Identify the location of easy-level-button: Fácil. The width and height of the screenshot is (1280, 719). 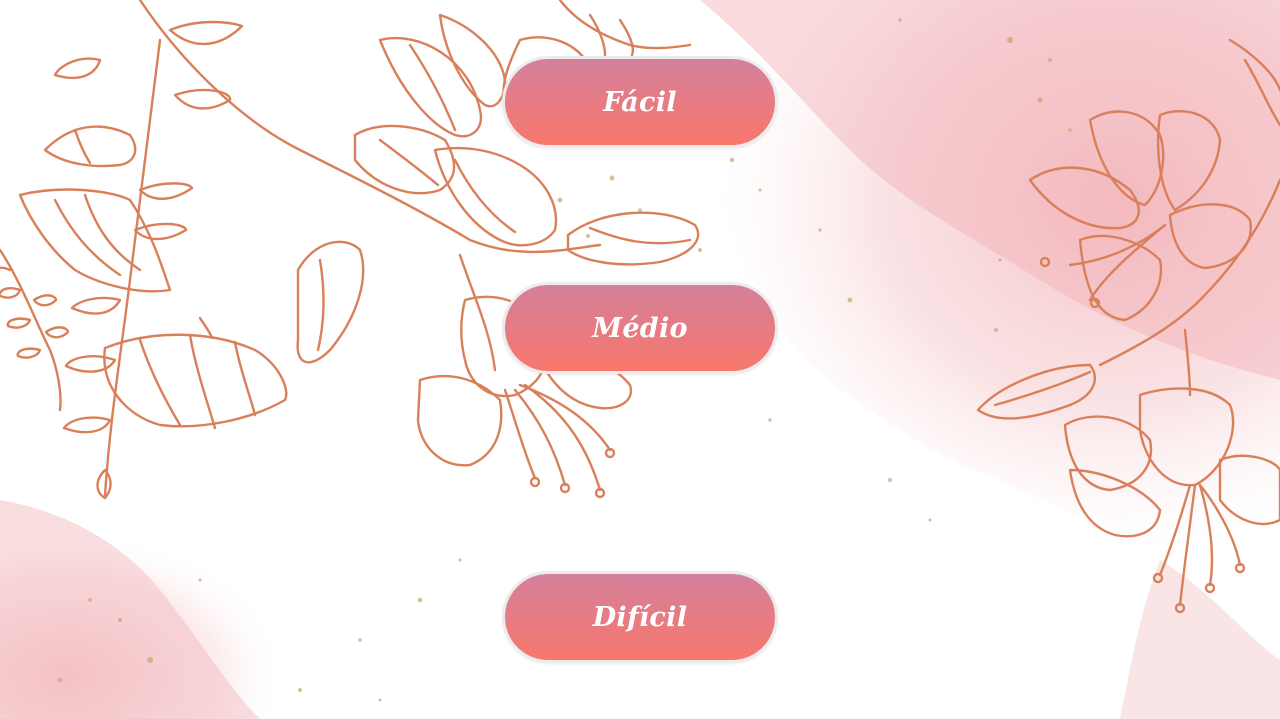
(640, 102).